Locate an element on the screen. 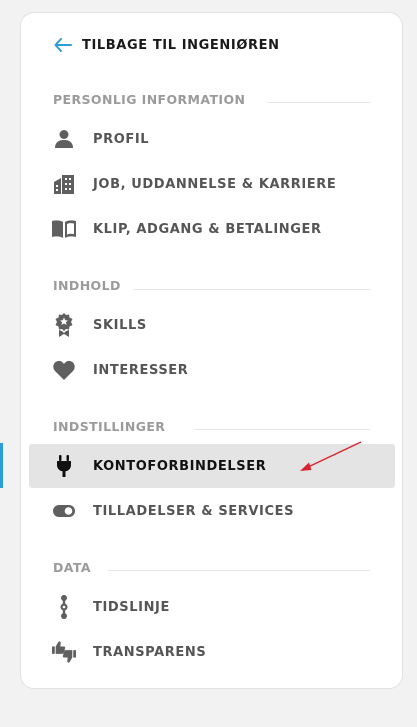 This screenshot has height=727, width=417. section-title-indhold: INDHOLD is located at coordinates (87, 285).